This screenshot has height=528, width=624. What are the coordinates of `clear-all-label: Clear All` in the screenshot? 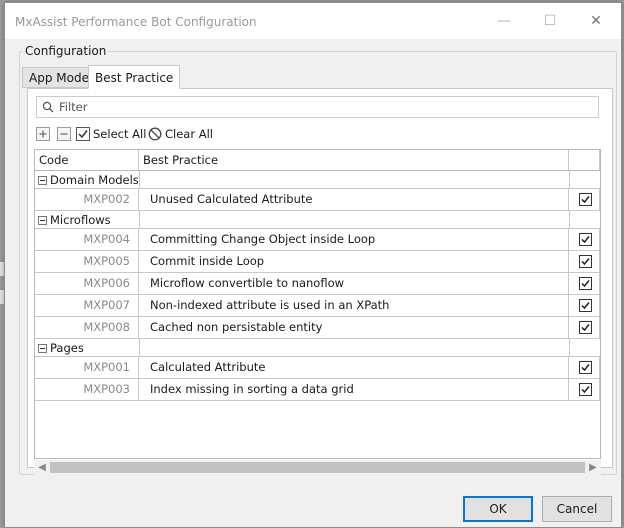 It's located at (189, 134).